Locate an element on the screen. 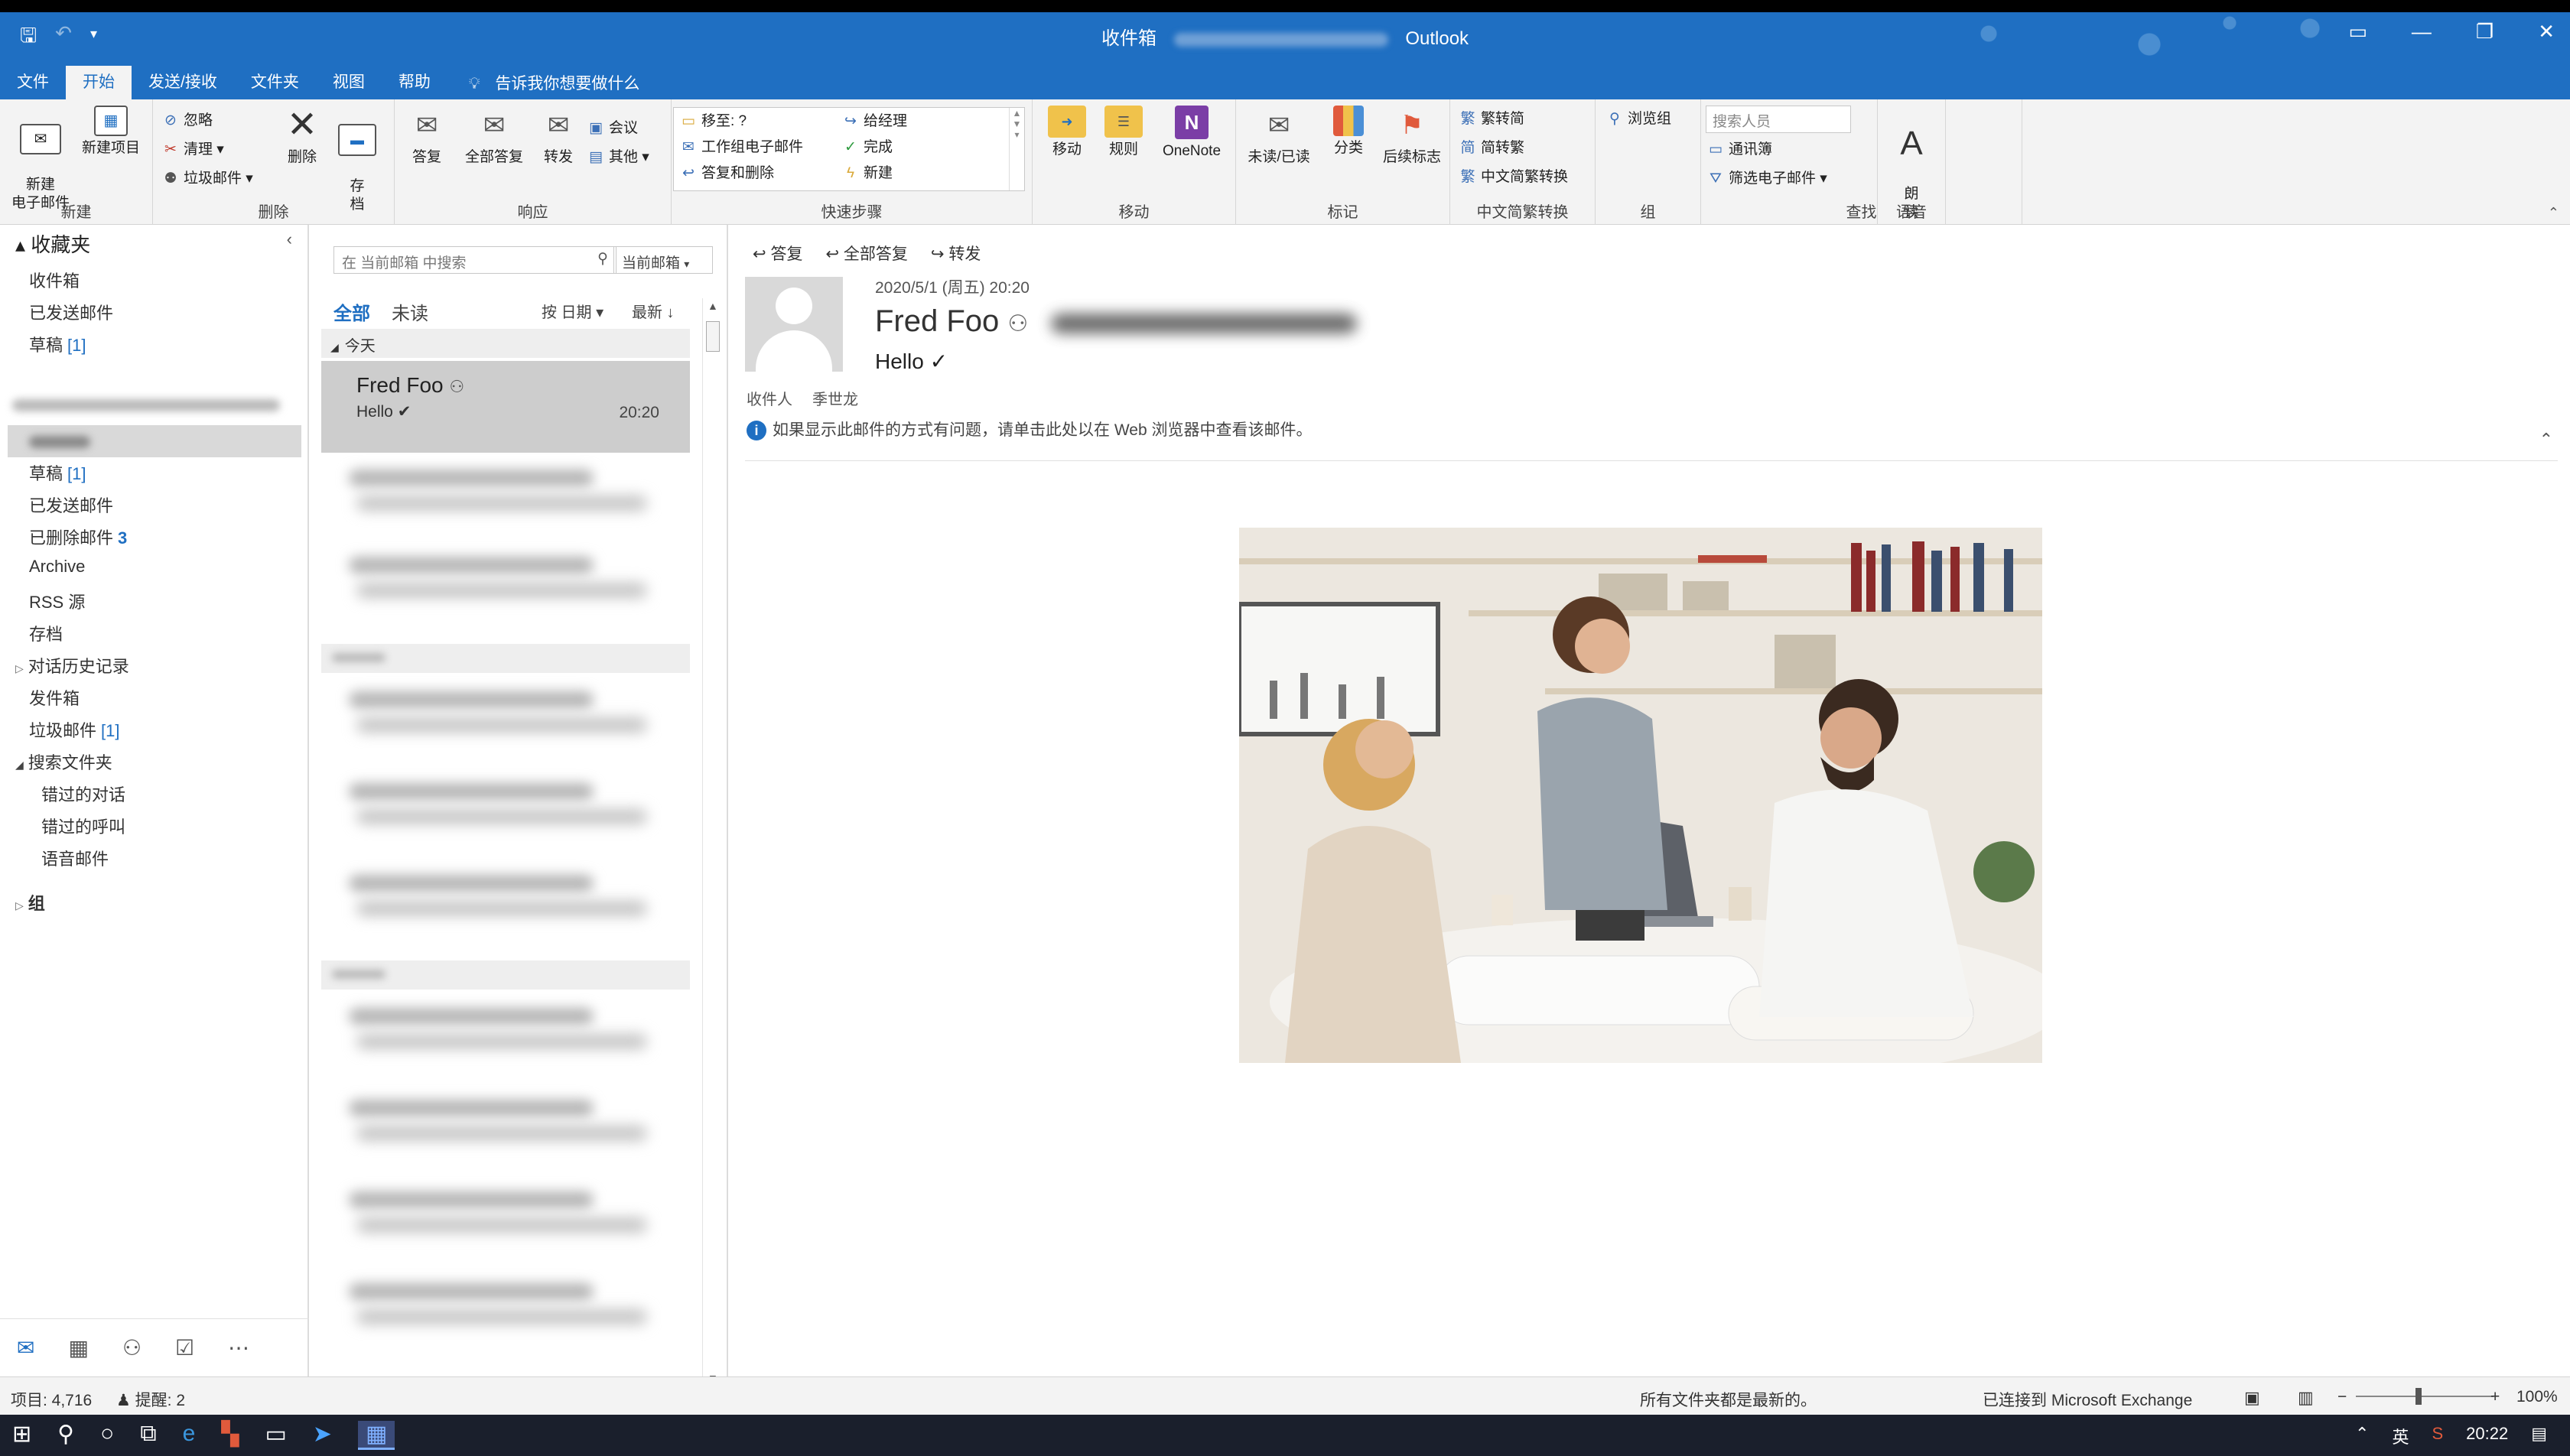 The width and height of the screenshot is (2570, 1456). to-traditional-button: 繁繁转简 is located at coordinates (1491, 117).